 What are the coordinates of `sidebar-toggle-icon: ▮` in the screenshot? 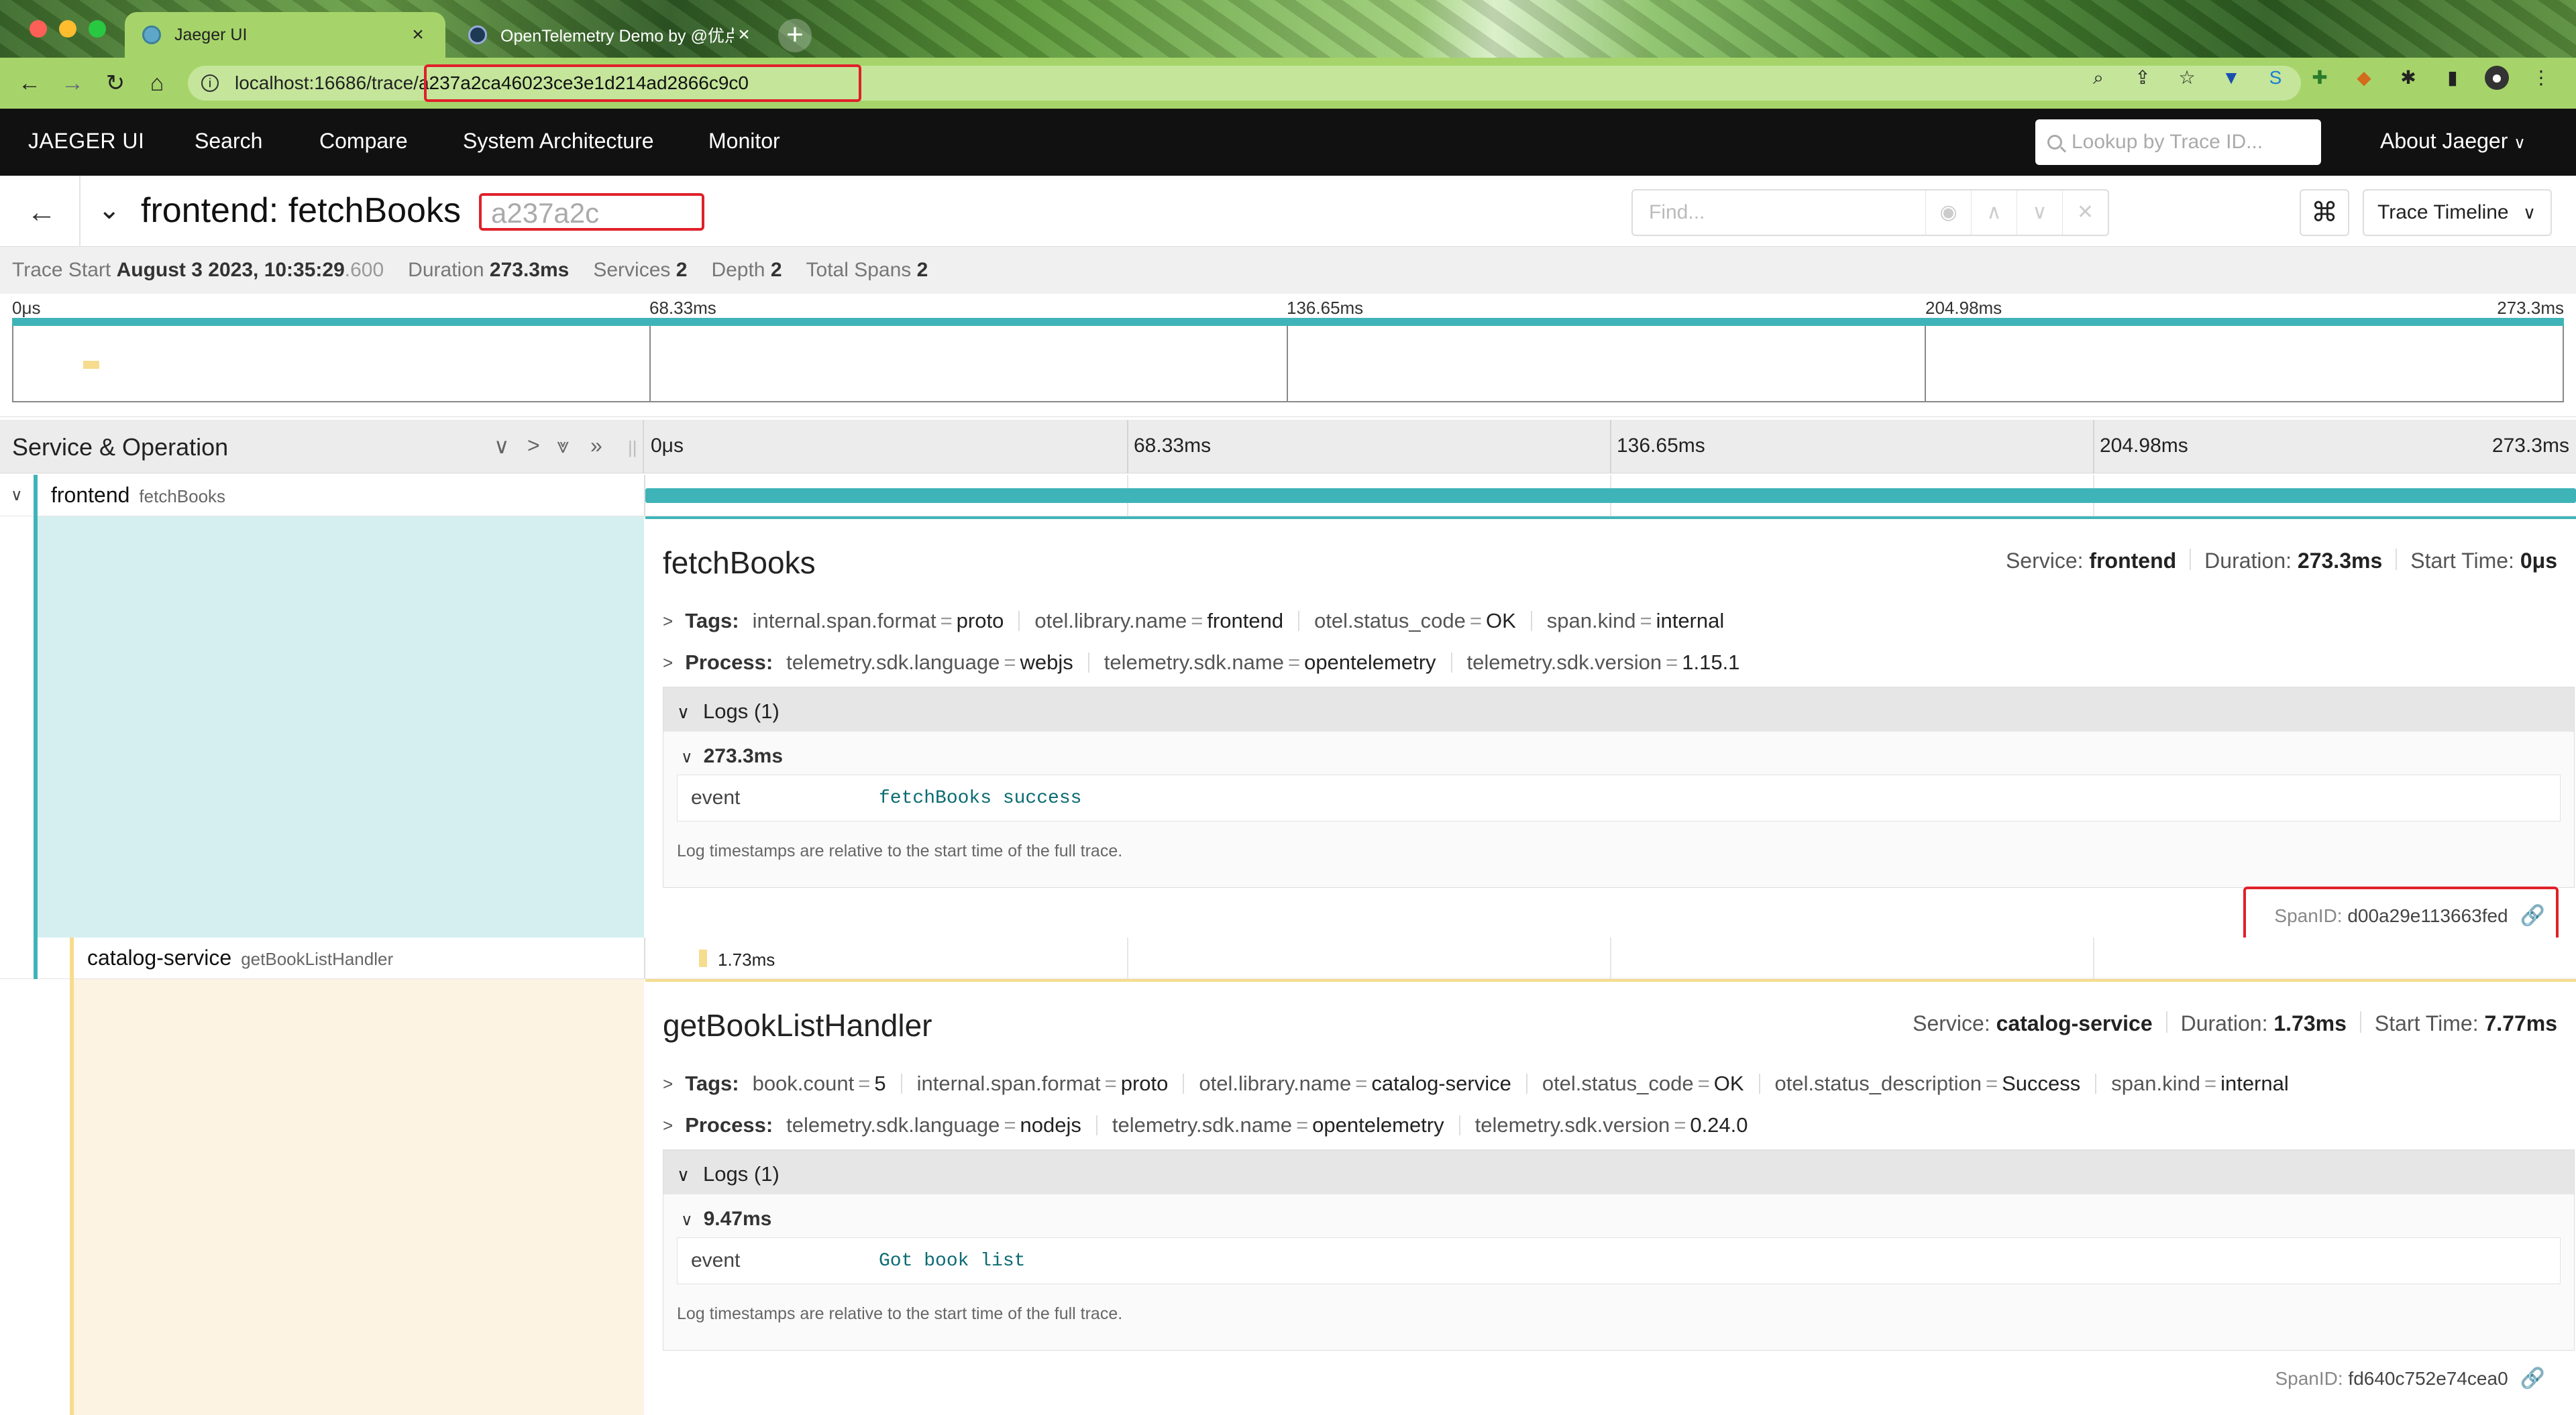 It's located at (2452, 78).